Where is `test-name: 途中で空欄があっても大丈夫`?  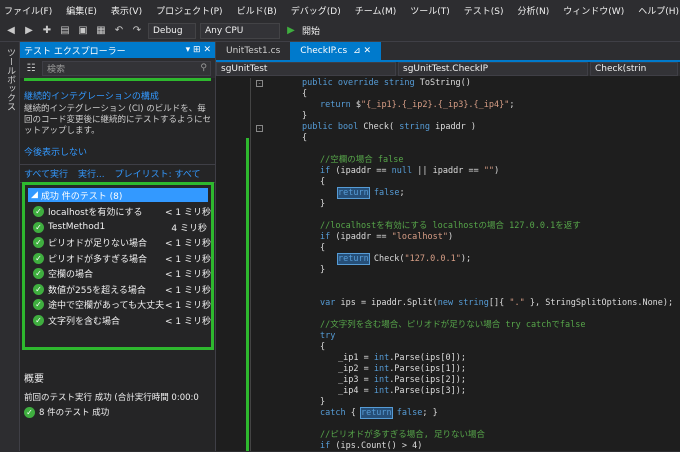
test-name: 途中で空欄があっても大丈夫 is located at coordinates (106, 306).